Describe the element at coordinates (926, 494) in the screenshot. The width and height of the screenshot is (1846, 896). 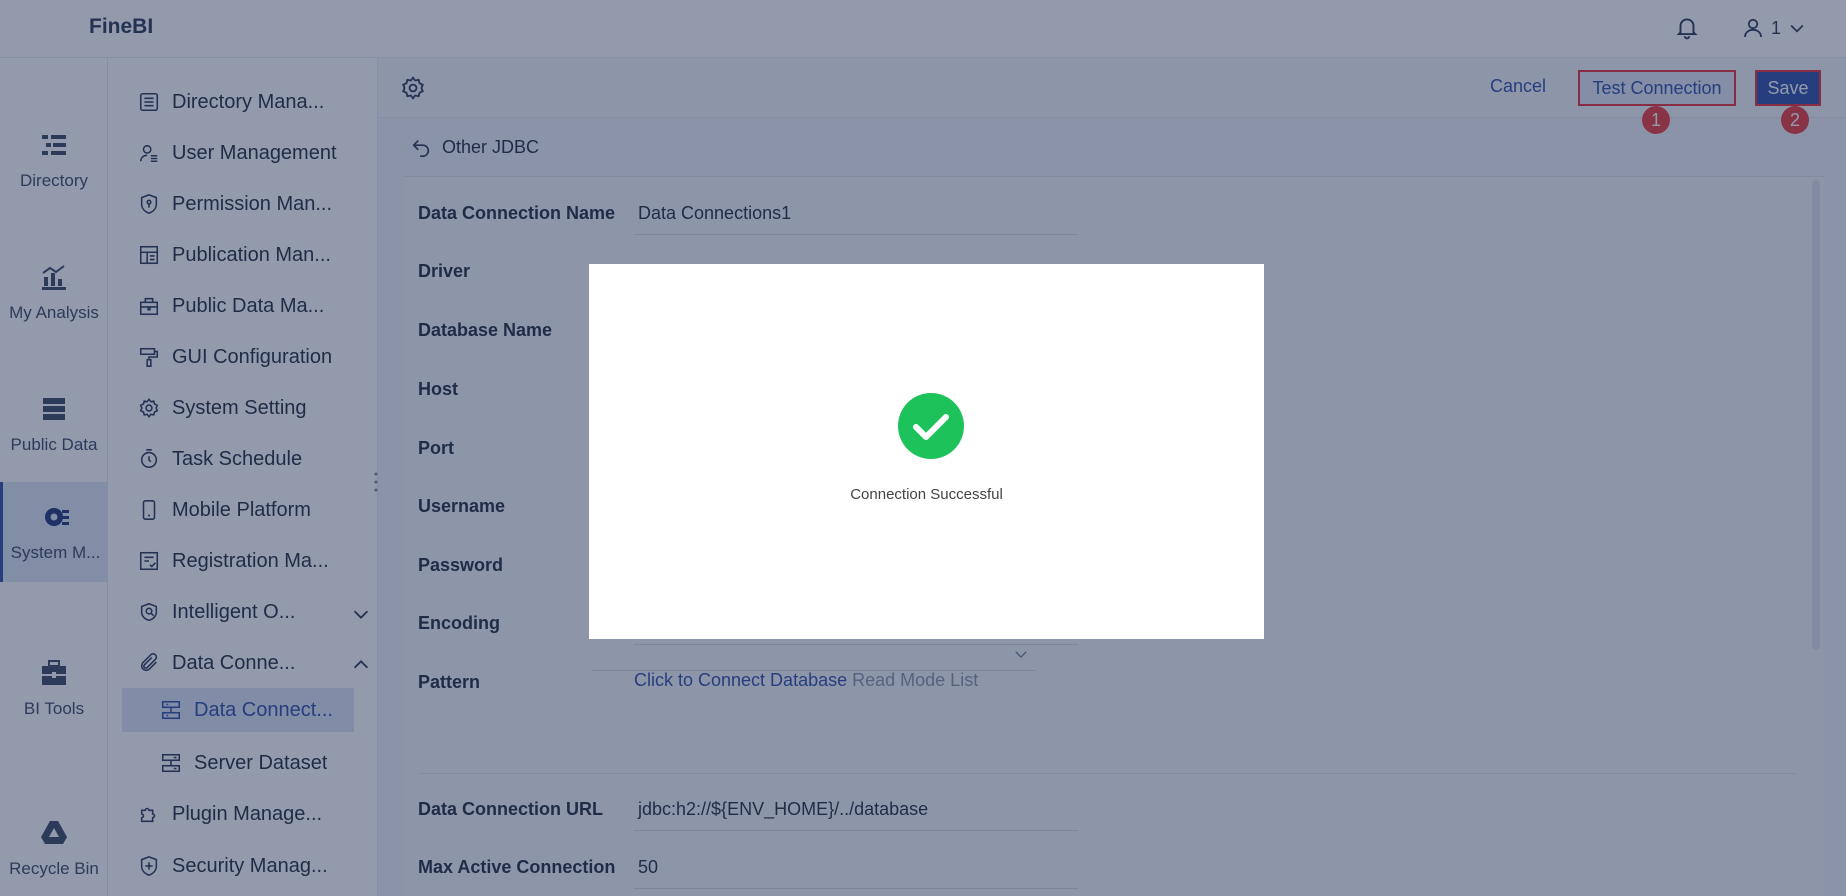
I see `success-message: Connection Successful` at that location.